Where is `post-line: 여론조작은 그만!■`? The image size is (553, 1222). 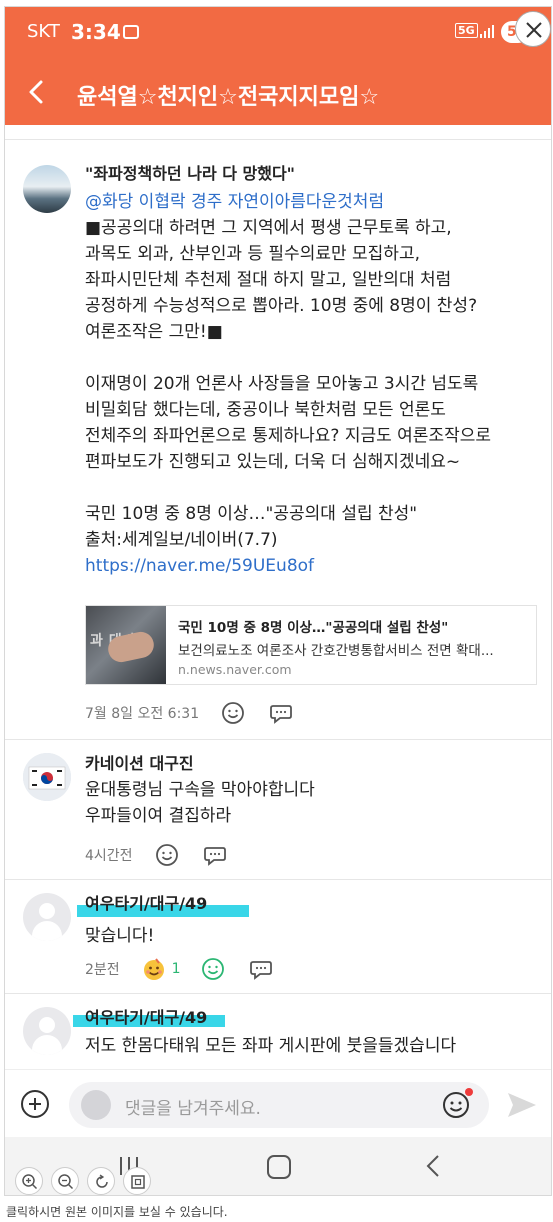 post-line: 여론조작은 그만!■ is located at coordinates (154, 332).